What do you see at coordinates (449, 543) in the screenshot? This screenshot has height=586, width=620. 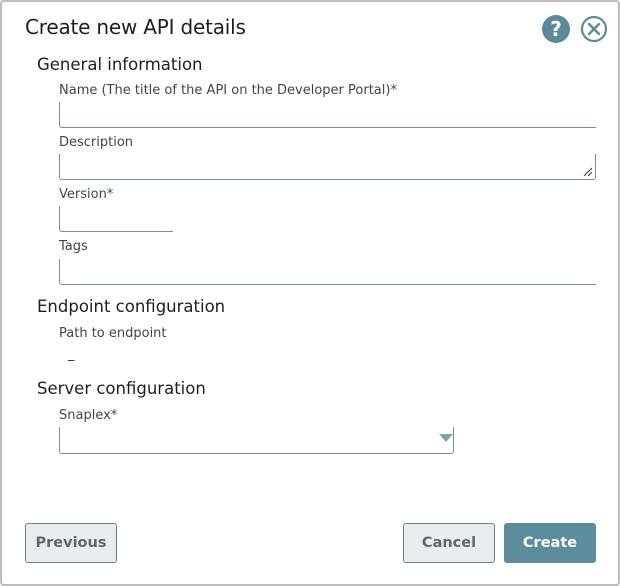 I see `cancel-button: Cancel` at bounding box center [449, 543].